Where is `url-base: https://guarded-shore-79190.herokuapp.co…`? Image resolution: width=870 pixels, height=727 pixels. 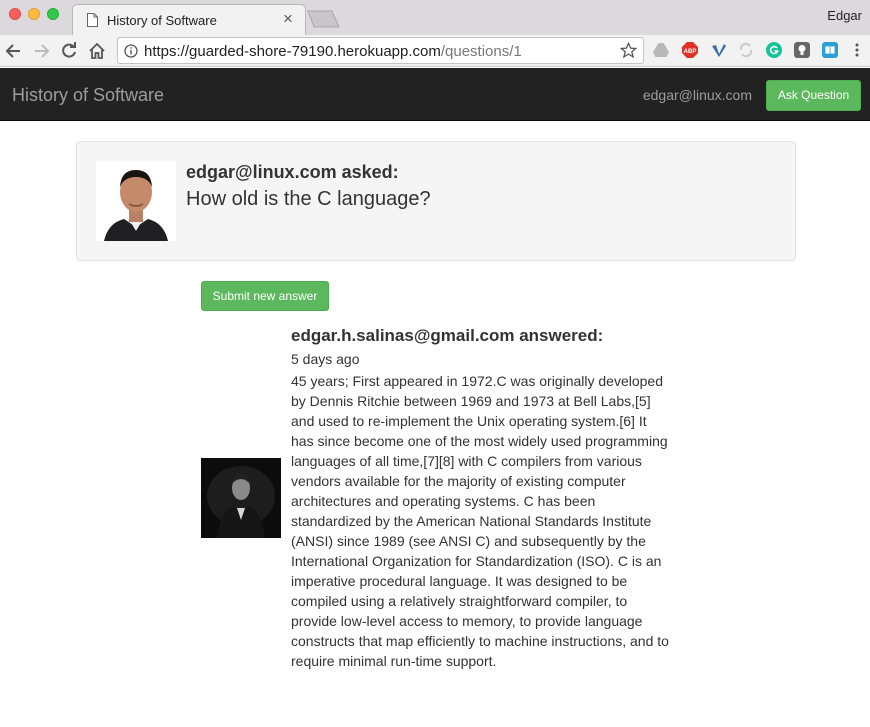
url-base: https://guarded-shore-79190.herokuapp.co… is located at coordinates (292, 51).